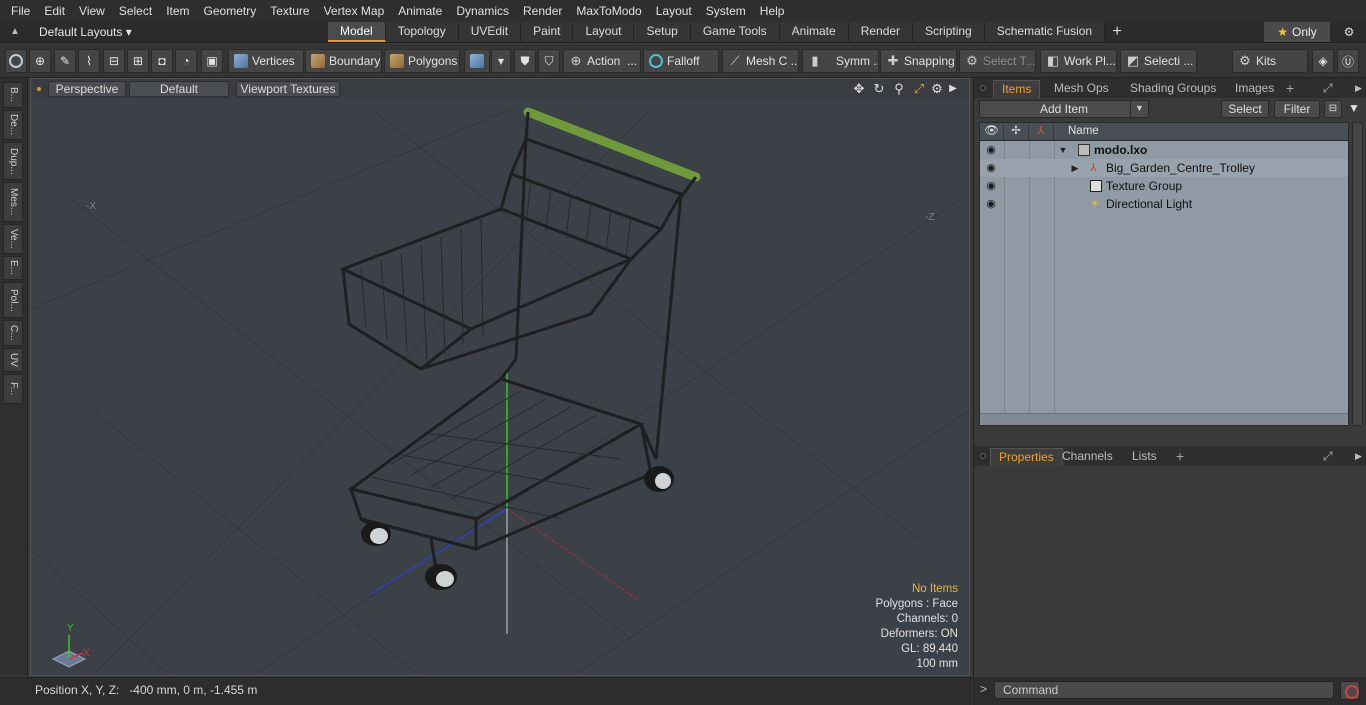 The height and width of the screenshot is (705, 1366). What do you see at coordinates (1164, 150) in the screenshot?
I see `item-row-modo-lxo: ◉ ▼ modo.lxo` at bounding box center [1164, 150].